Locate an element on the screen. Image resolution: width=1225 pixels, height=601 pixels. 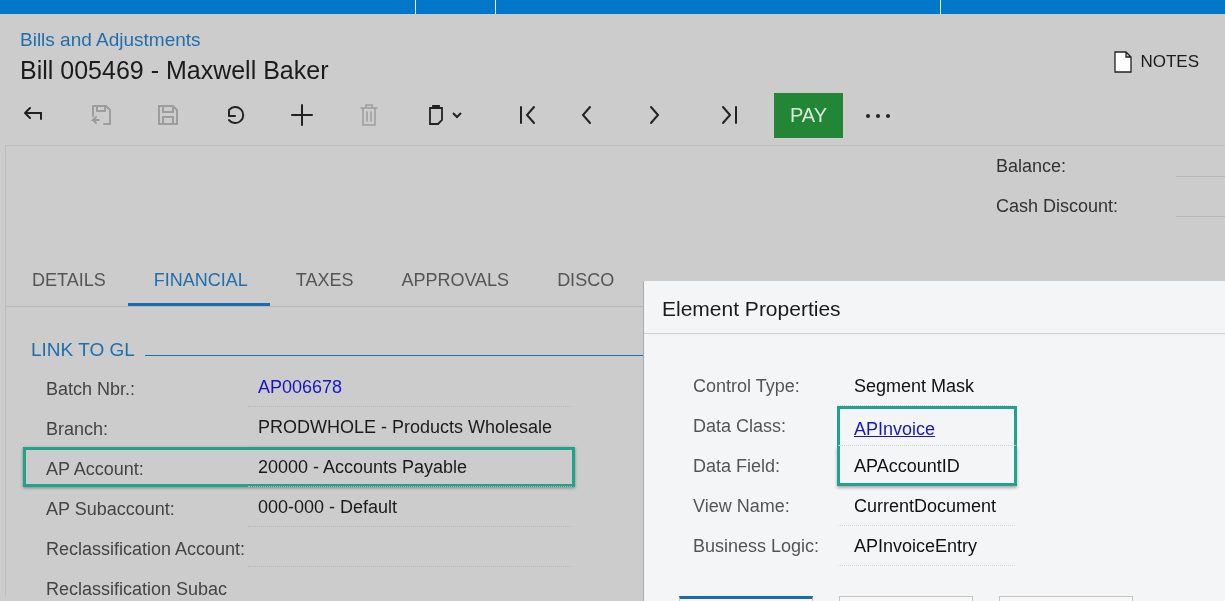
property-label: Data Class: is located at coordinates (740, 426).